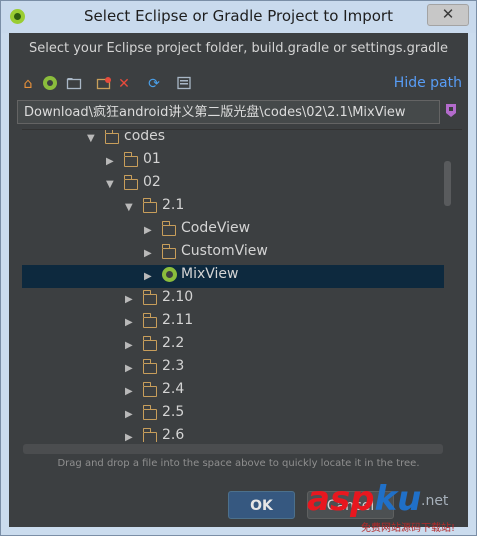 This screenshot has width=477, height=536. I want to click on show-hidden-icon, so click(184, 84).